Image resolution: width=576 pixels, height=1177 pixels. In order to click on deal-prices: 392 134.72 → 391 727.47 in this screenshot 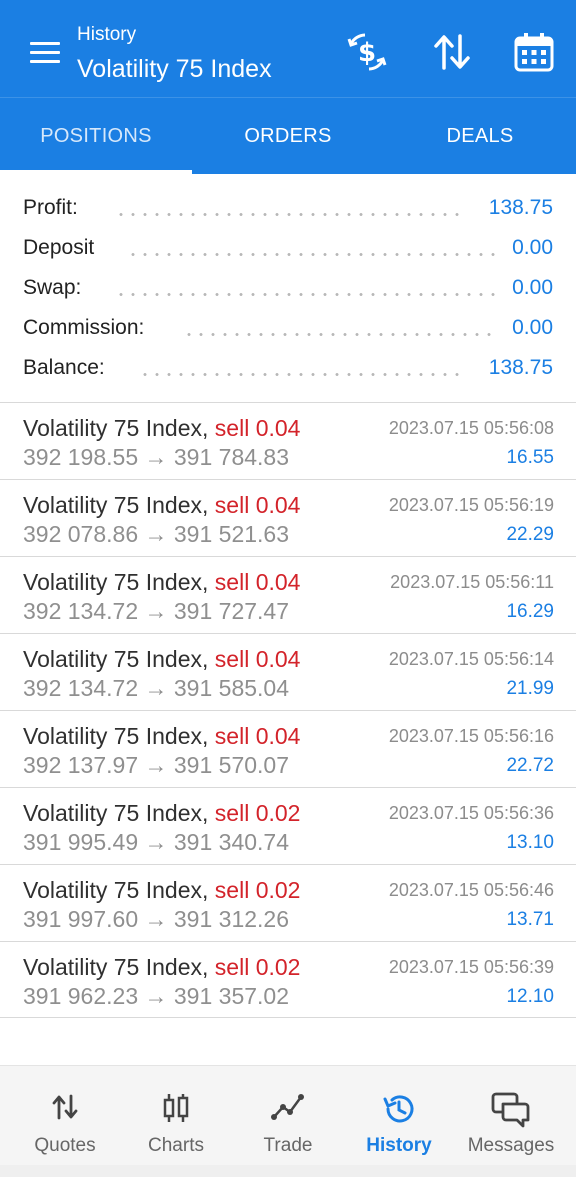, I will do `click(156, 611)`.